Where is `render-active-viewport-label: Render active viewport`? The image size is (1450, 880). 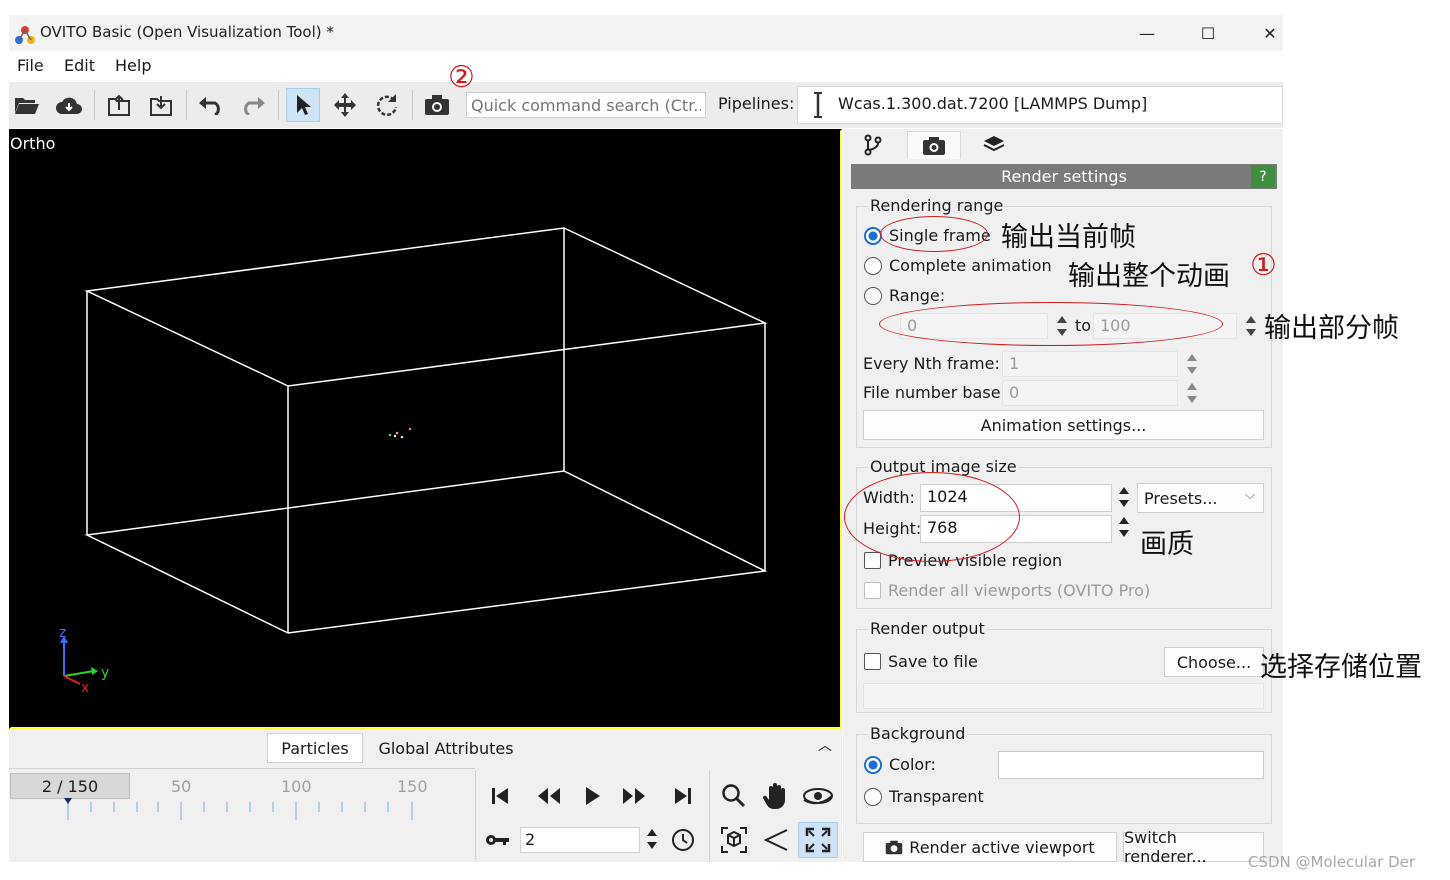
render-active-viewport-label: Render active viewport is located at coordinates (1002, 847).